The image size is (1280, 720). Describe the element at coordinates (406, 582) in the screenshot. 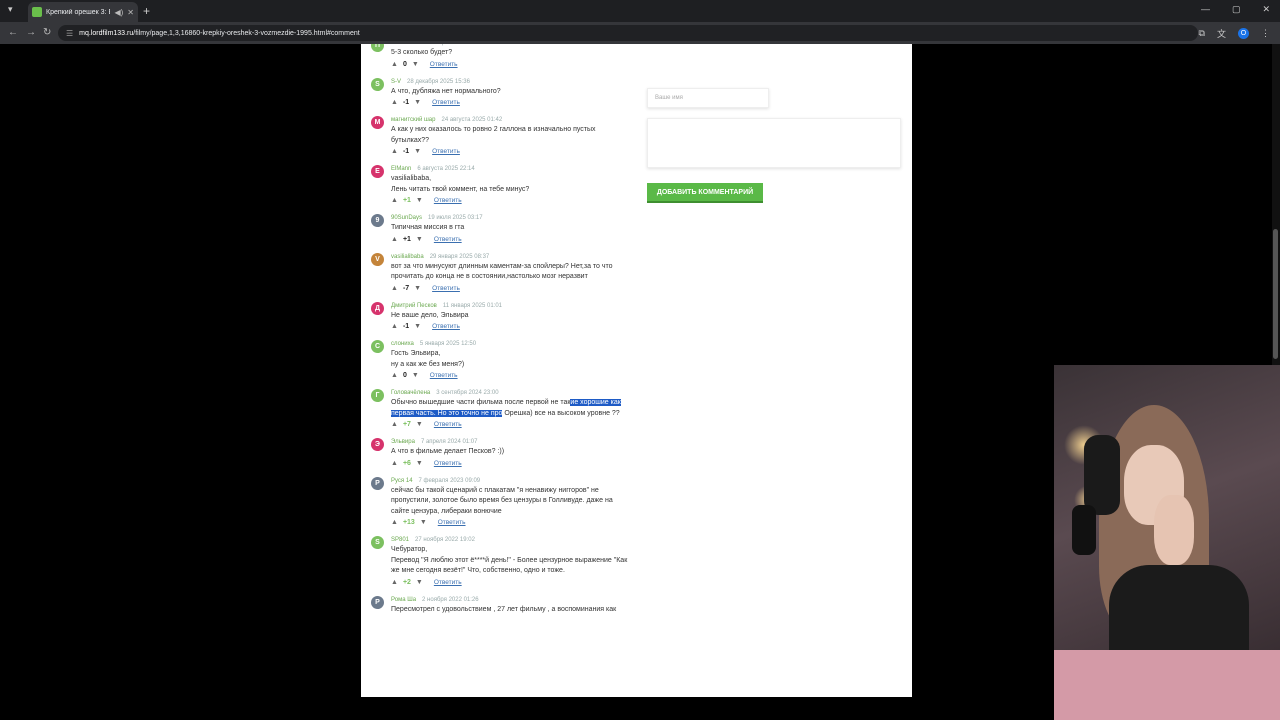

I see `comment-score: +2` at that location.